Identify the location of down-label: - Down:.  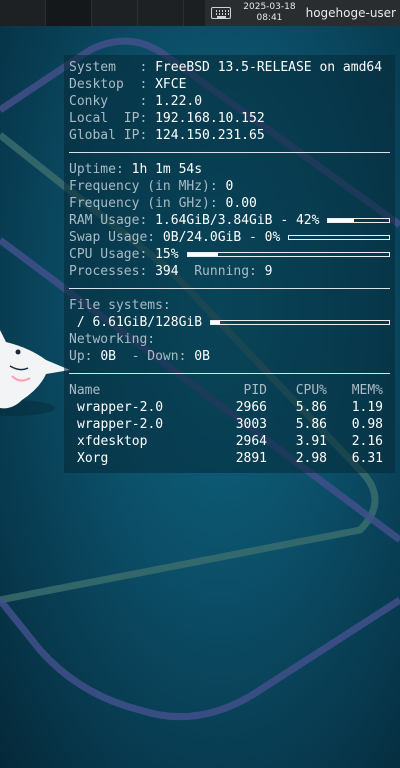
(155, 356).